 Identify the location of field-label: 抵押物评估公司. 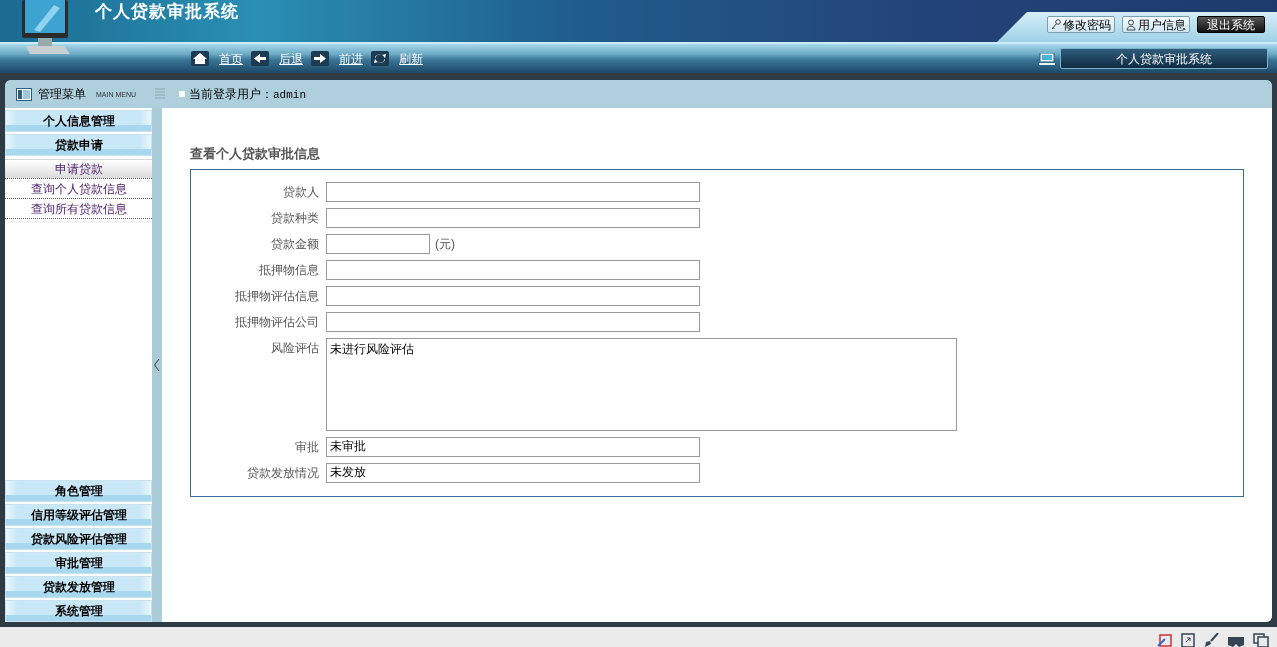
(277, 322).